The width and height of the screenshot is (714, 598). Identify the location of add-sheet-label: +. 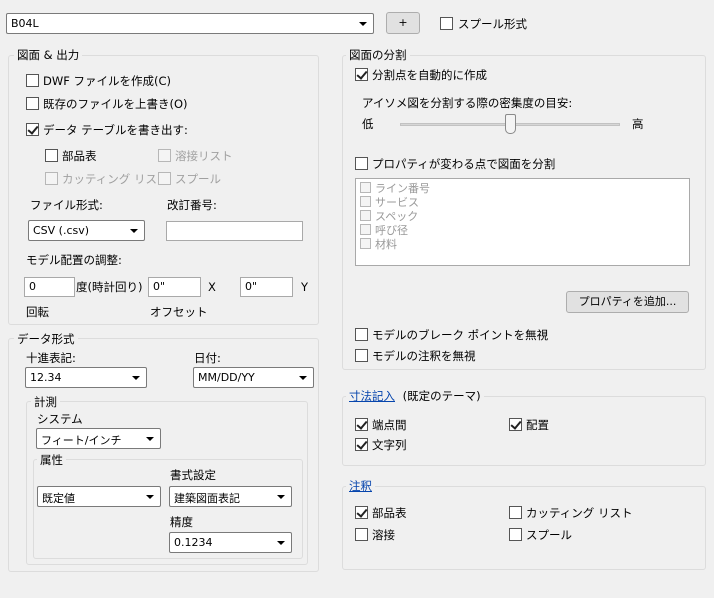
(403, 22).